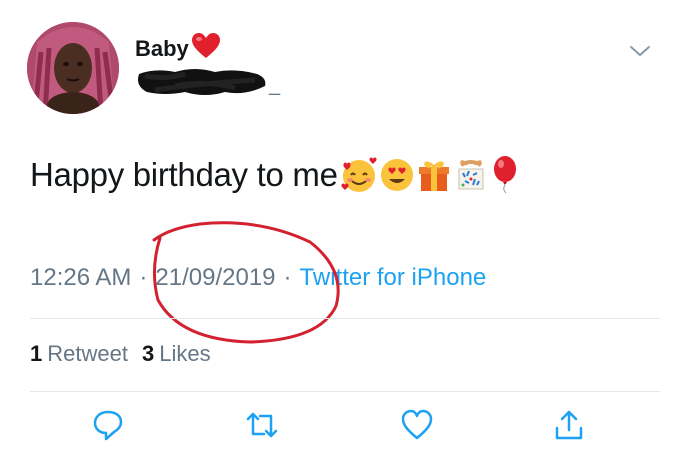 The width and height of the screenshot is (683, 460). I want to click on smiling-face-with-hearts-icon, so click(359, 174).